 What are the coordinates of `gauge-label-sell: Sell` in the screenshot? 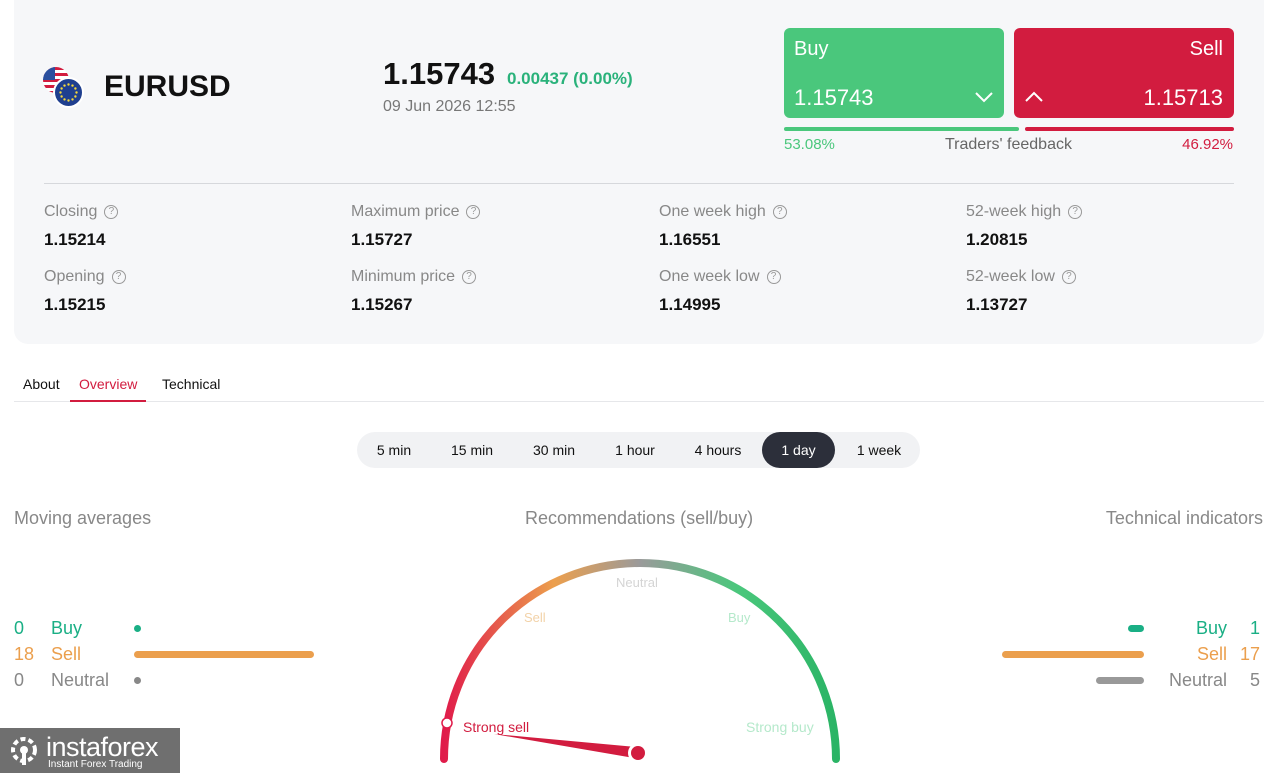 It's located at (535, 617).